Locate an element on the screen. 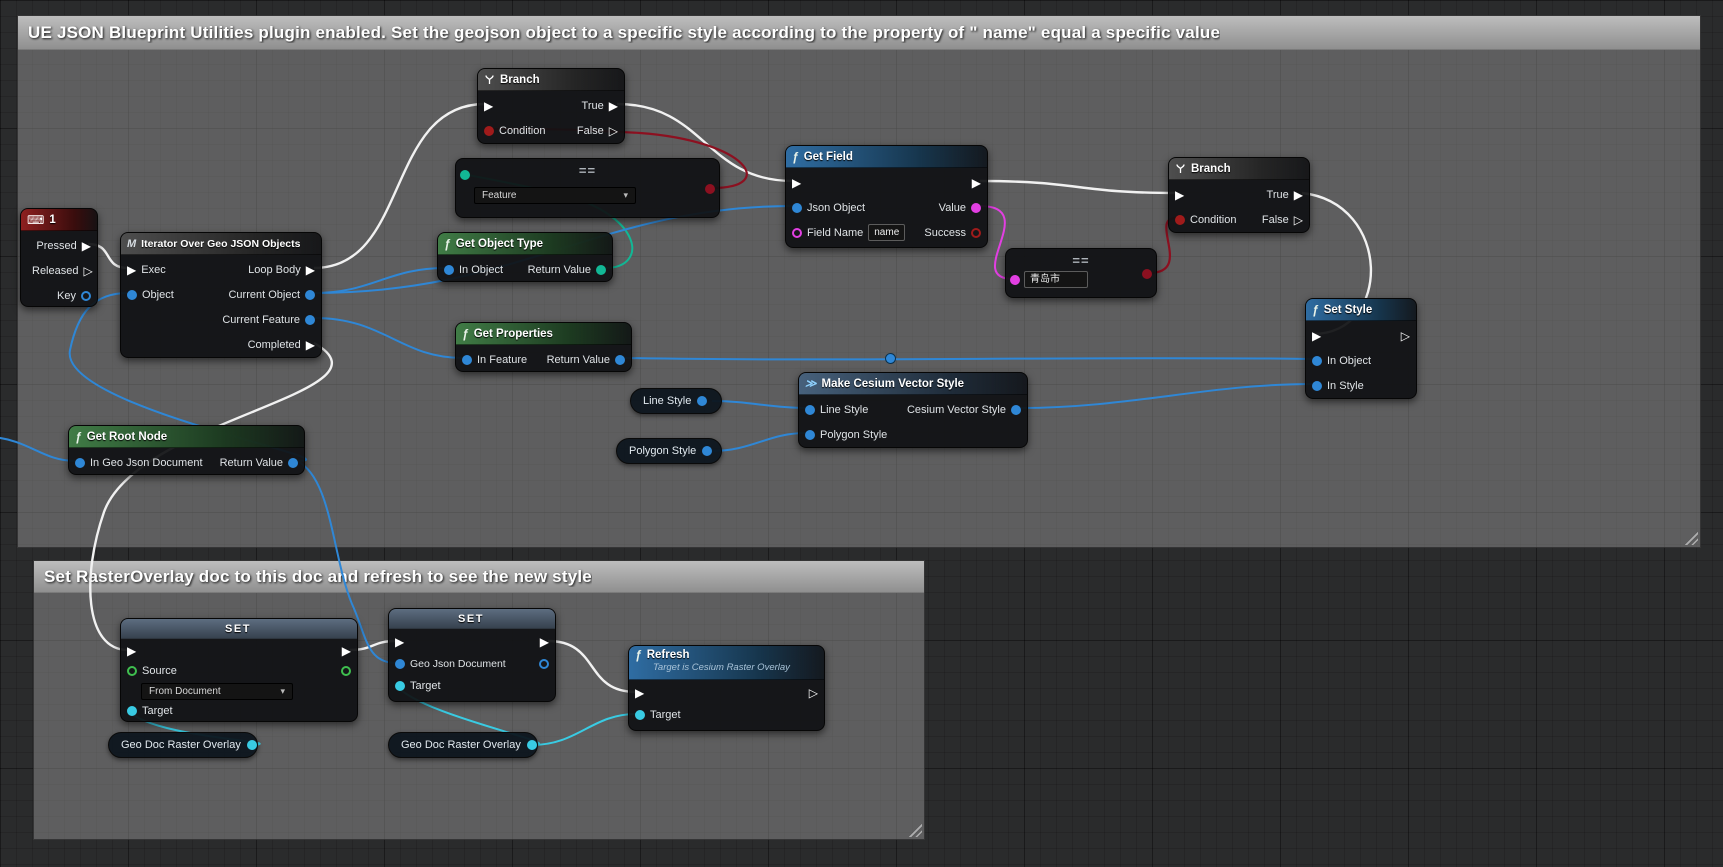 This screenshot has height=867, width=1723. geo-json-document-pin is located at coordinates (400, 664).